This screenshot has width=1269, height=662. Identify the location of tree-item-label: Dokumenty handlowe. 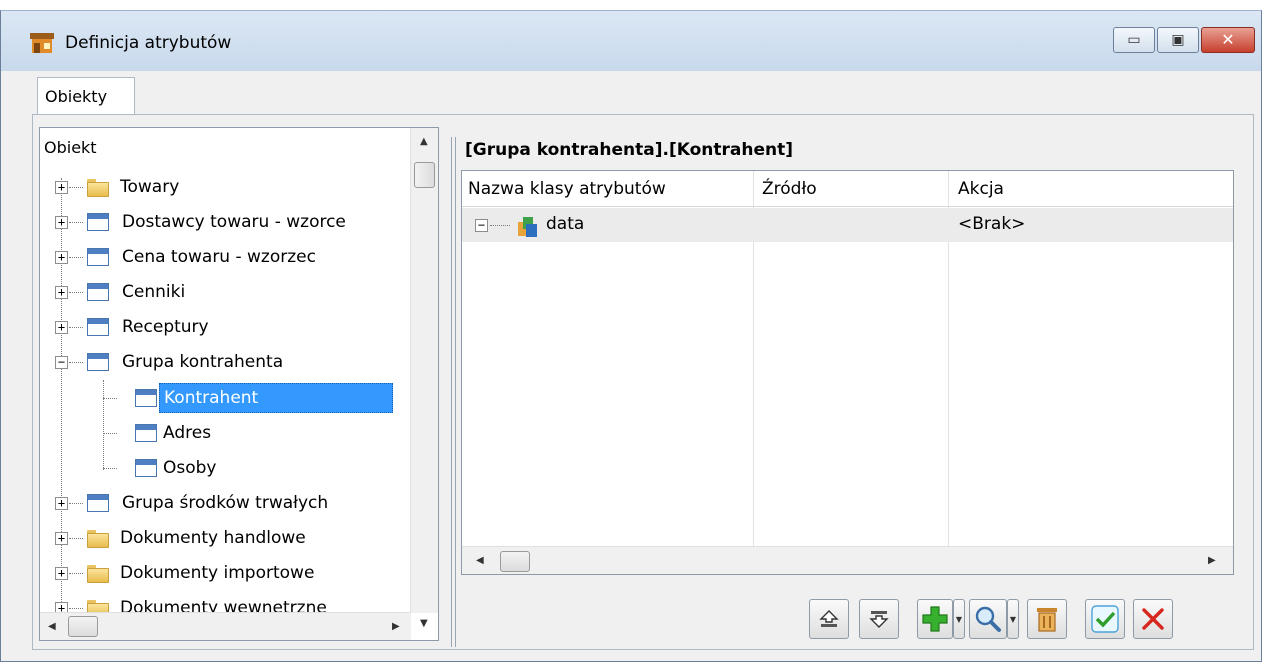
(213, 538).